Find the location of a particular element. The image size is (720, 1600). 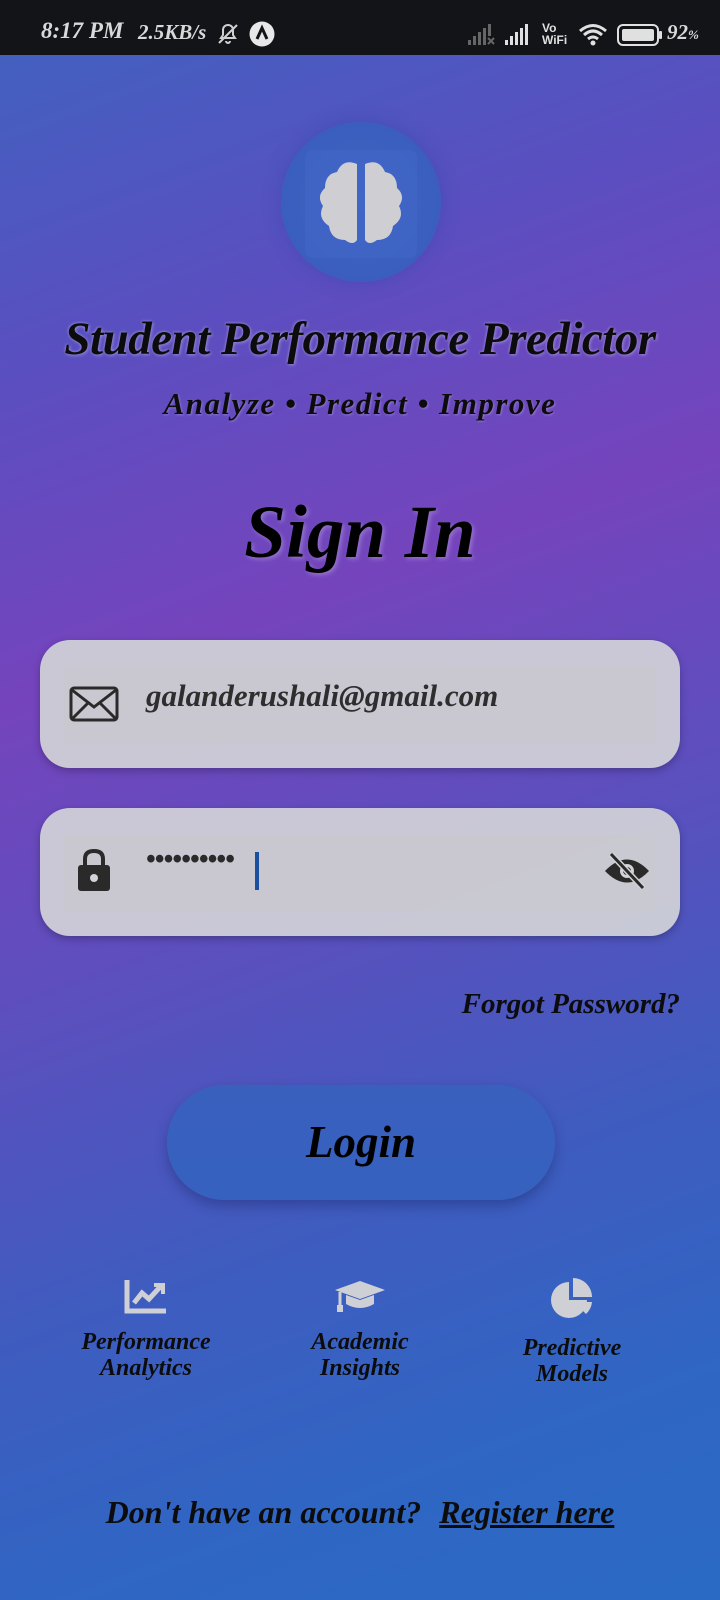

line-chart-icon is located at coordinates (146, 1298).